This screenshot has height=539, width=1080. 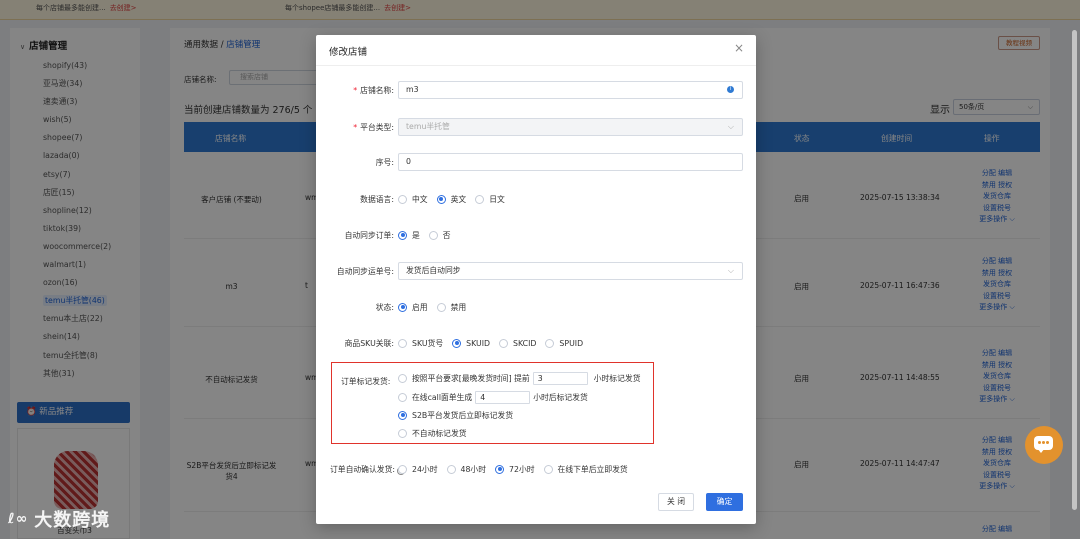 What do you see at coordinates (724, 502) in the screenshot?
I see `confirm-button: 确定` at bounding box center [724, 502].